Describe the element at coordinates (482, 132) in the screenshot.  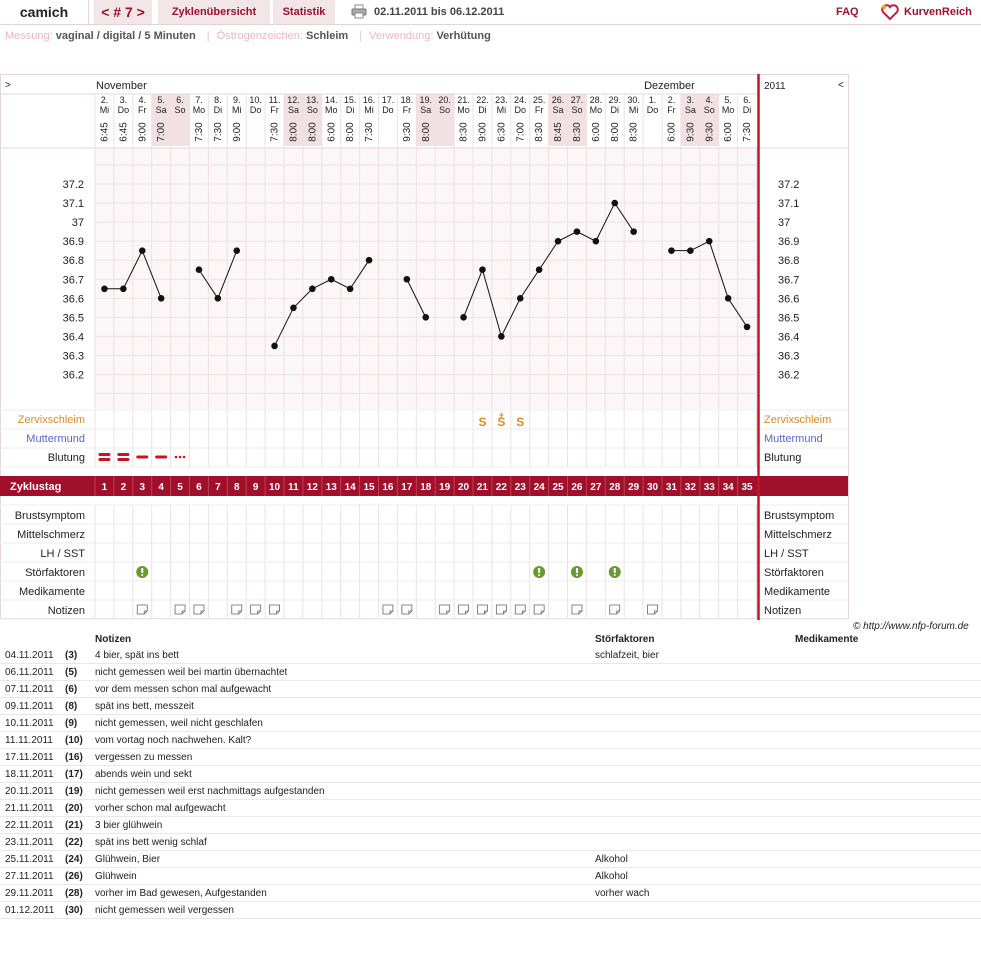
I see `measure-time: 9:00` at that location.